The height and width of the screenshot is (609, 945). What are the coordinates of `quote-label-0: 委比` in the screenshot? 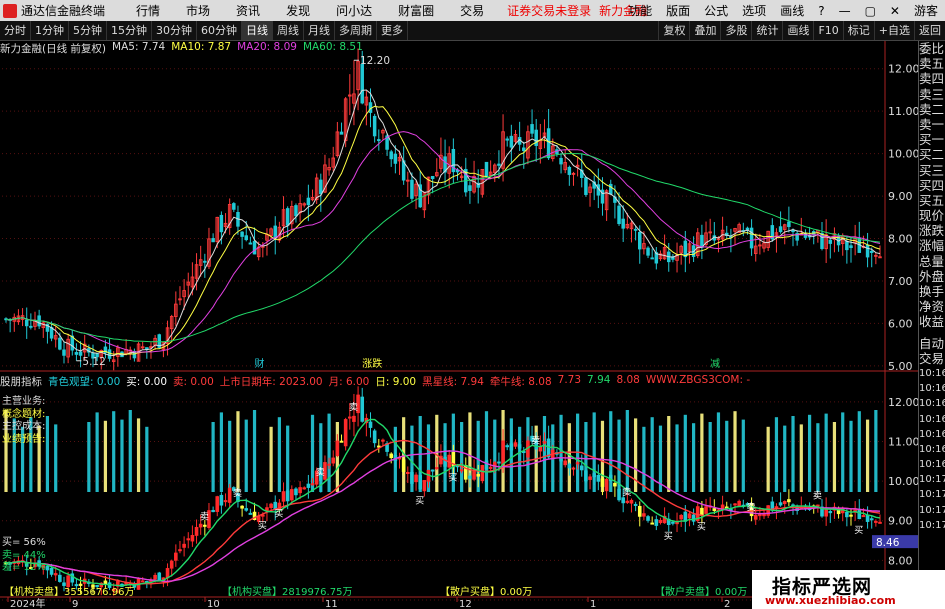 It's located at (932, 48).